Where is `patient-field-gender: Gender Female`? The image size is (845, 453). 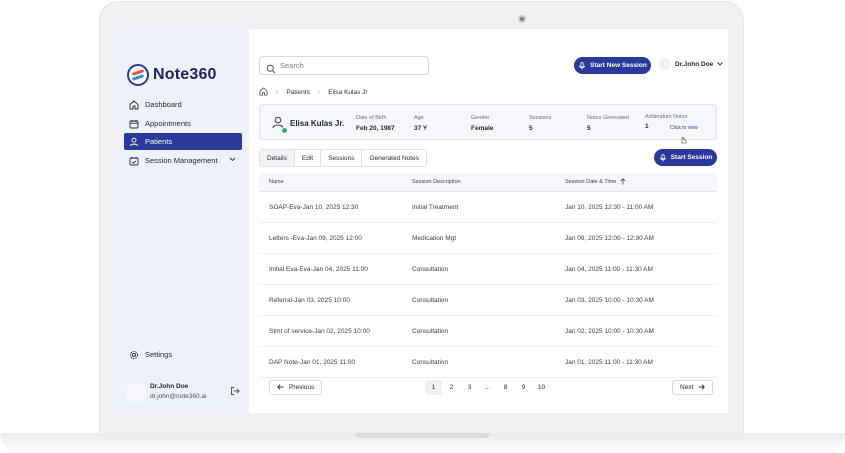
patient-field-gender: Gender Female is located at coordinates (482, 123).